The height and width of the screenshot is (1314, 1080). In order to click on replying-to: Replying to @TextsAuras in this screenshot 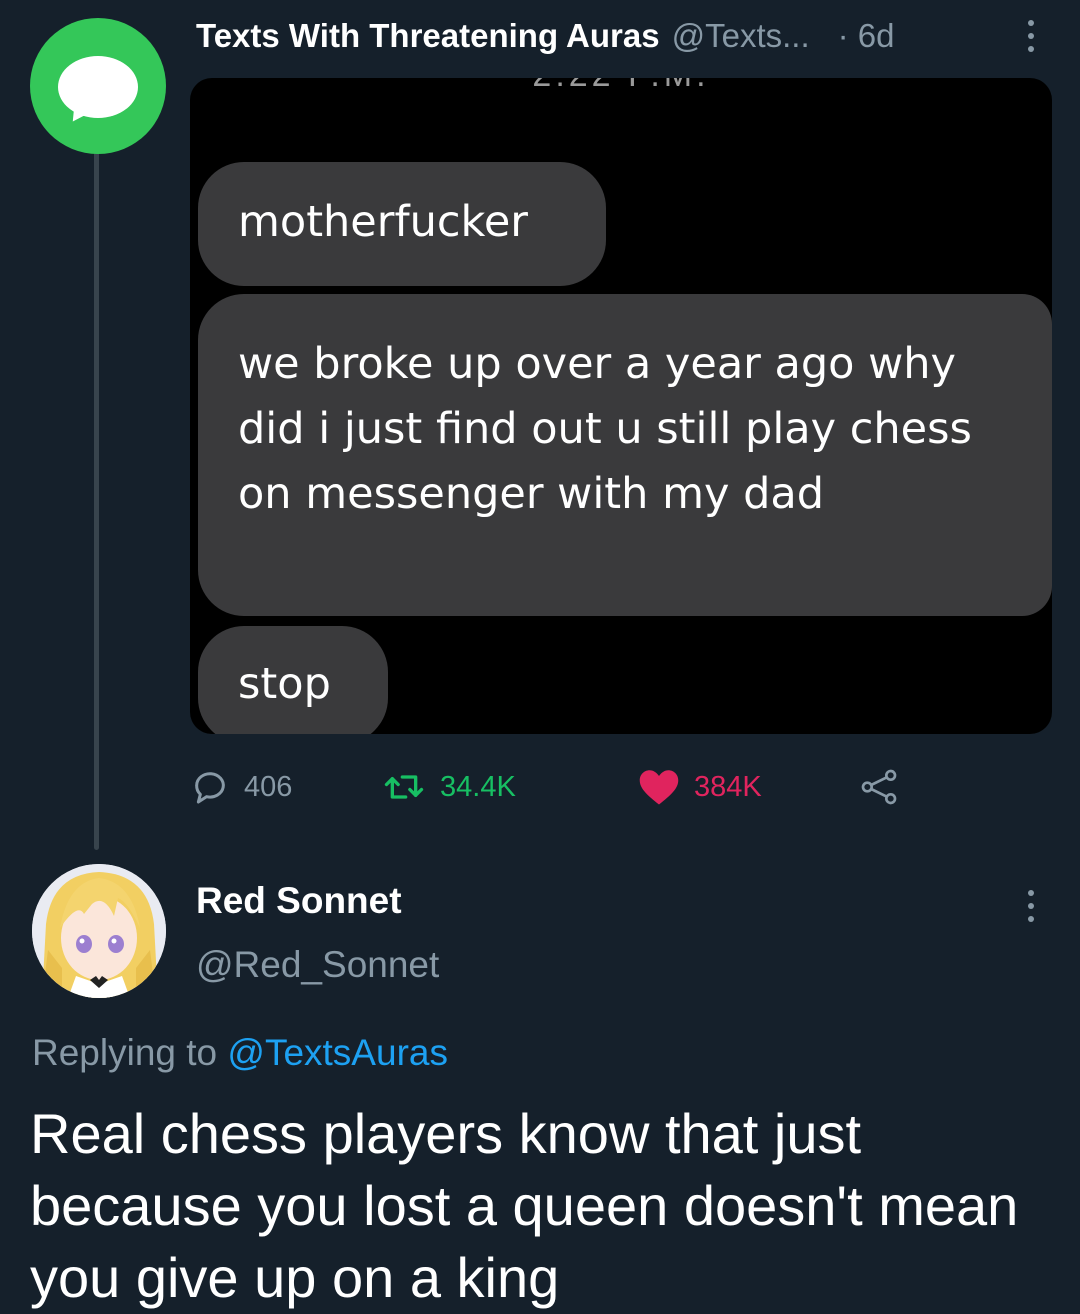, I will do `click(240, 1053)`.